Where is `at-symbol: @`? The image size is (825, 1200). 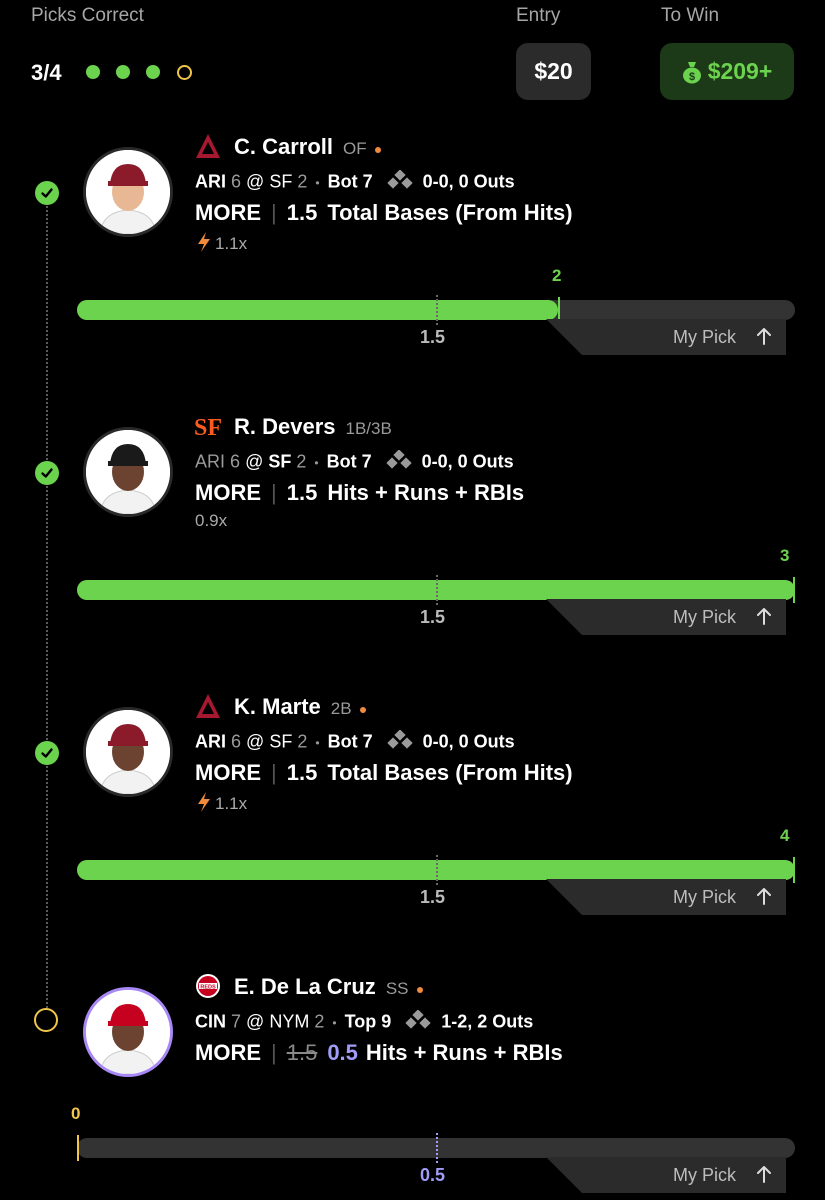
at-symbol: @ is located at coordinates (255, 741).